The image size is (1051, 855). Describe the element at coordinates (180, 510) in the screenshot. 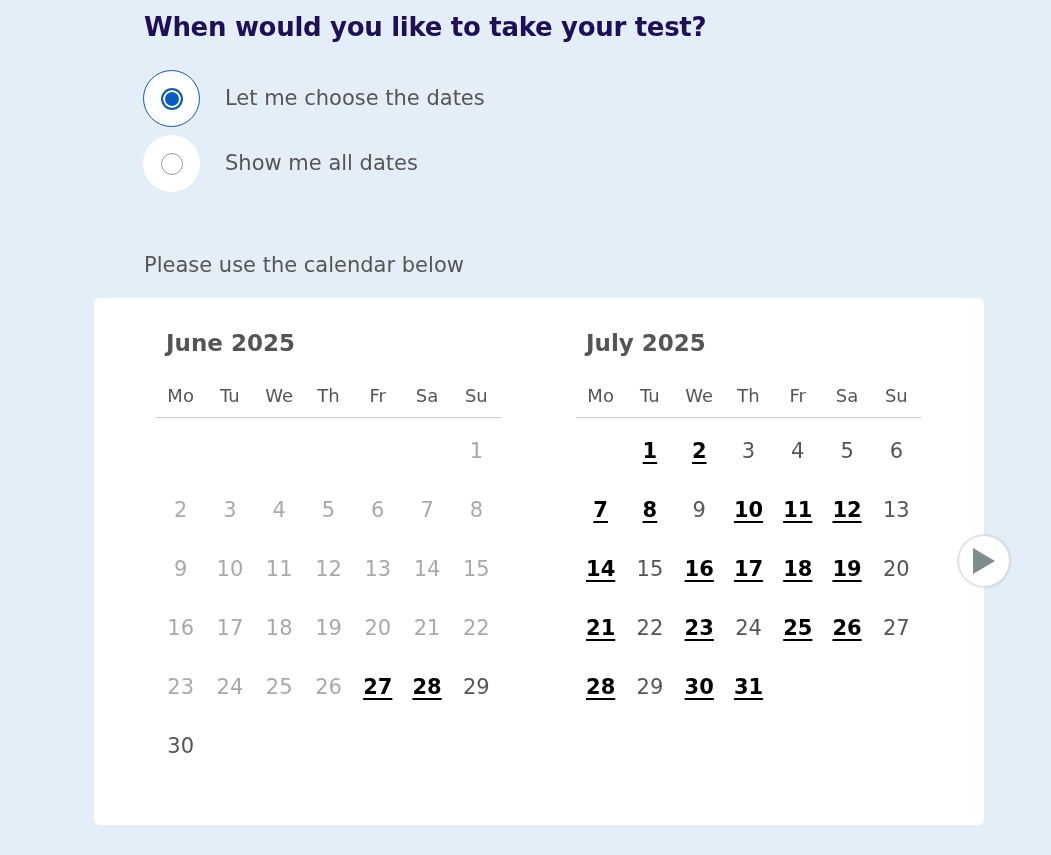

I see `date-text: 2` at that location.